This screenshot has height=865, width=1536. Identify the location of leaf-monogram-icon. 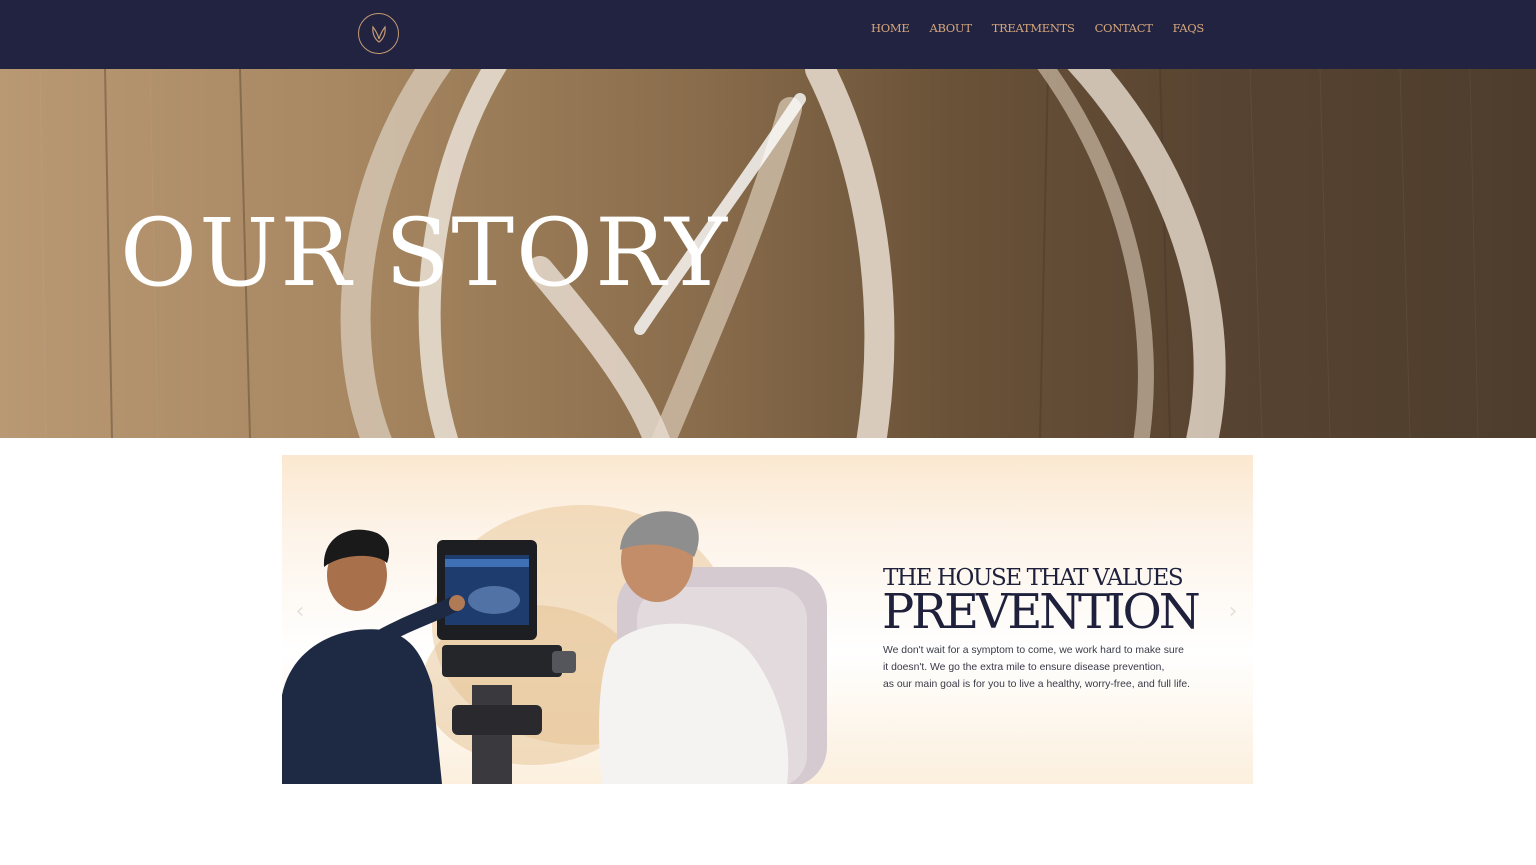
(378, 33).